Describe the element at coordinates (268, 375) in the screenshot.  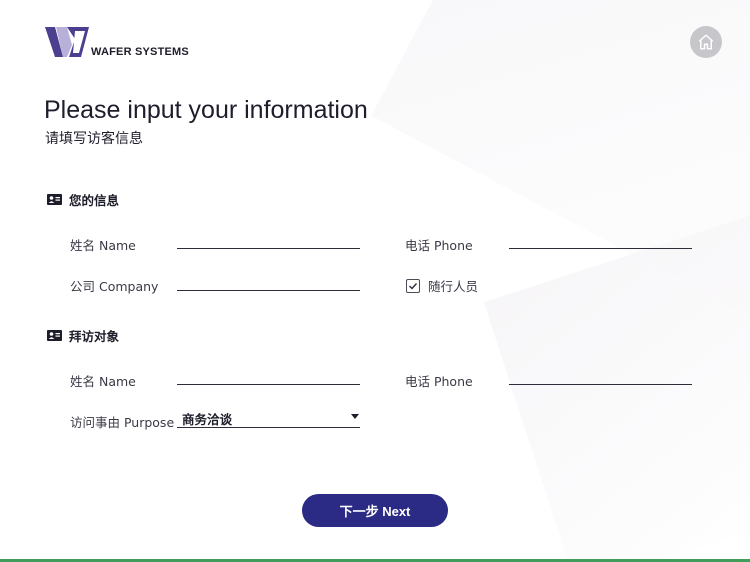
I see `host-name-input` at that location.